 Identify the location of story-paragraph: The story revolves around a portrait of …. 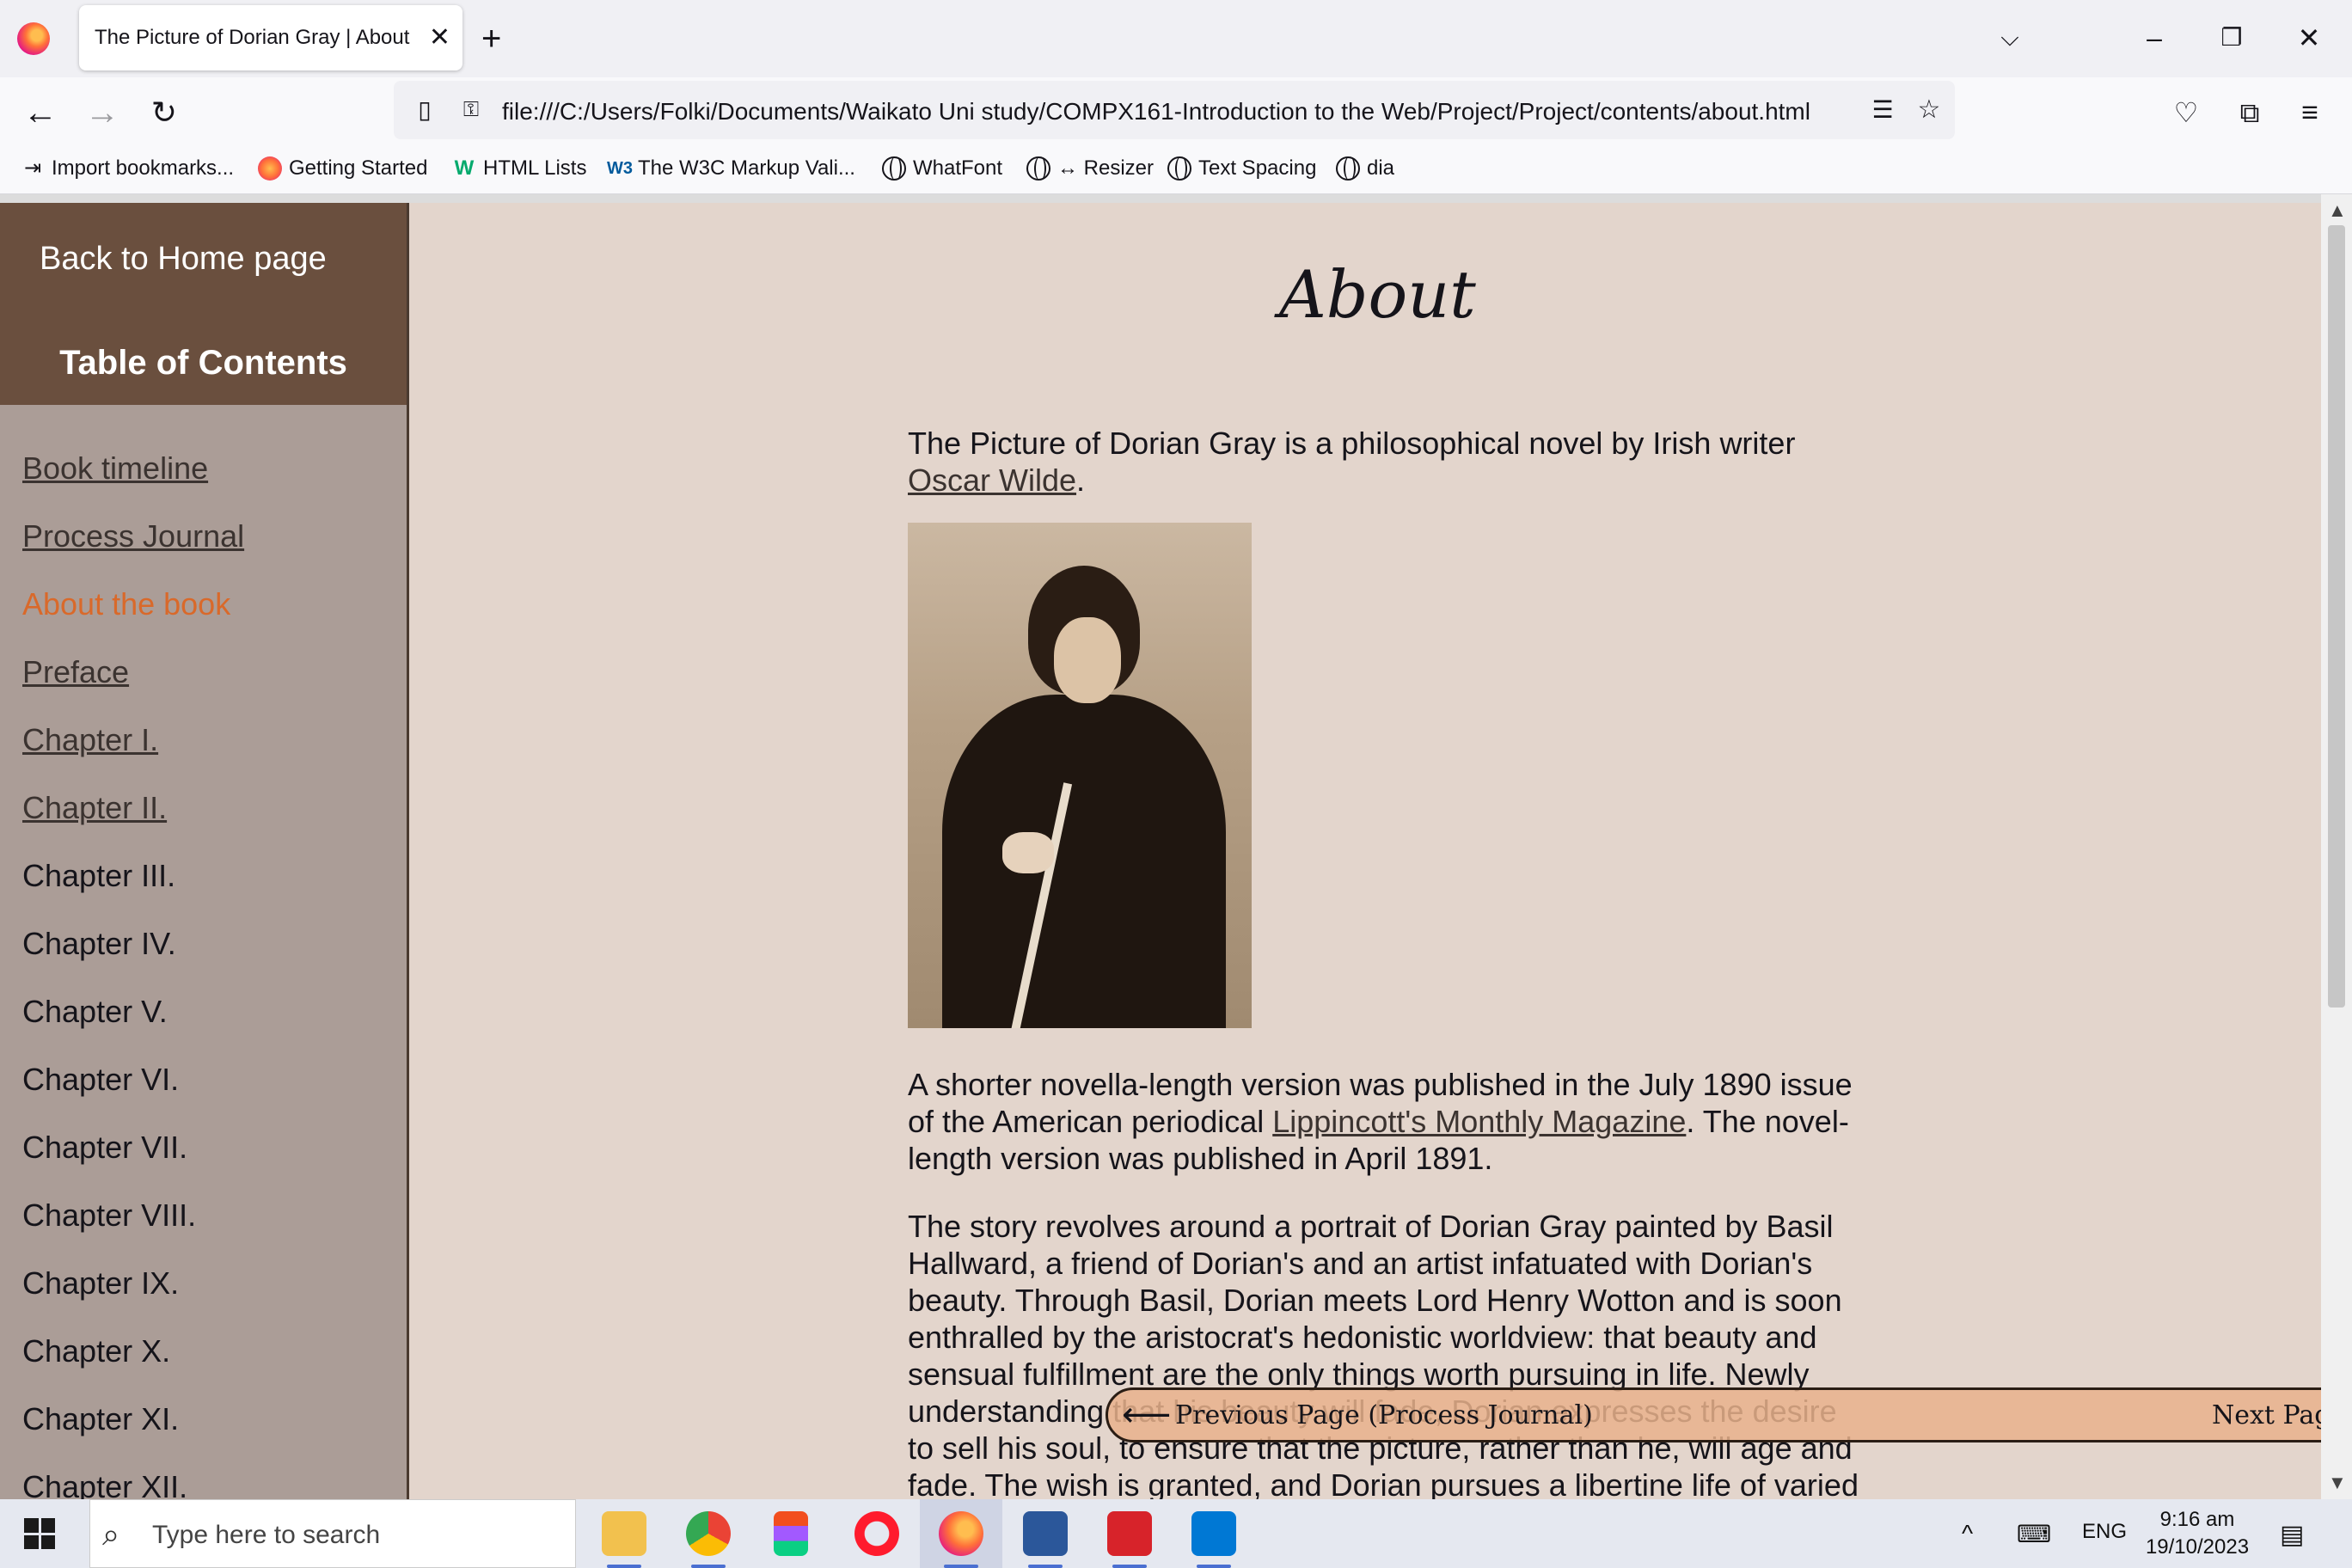
(1383, 1354).